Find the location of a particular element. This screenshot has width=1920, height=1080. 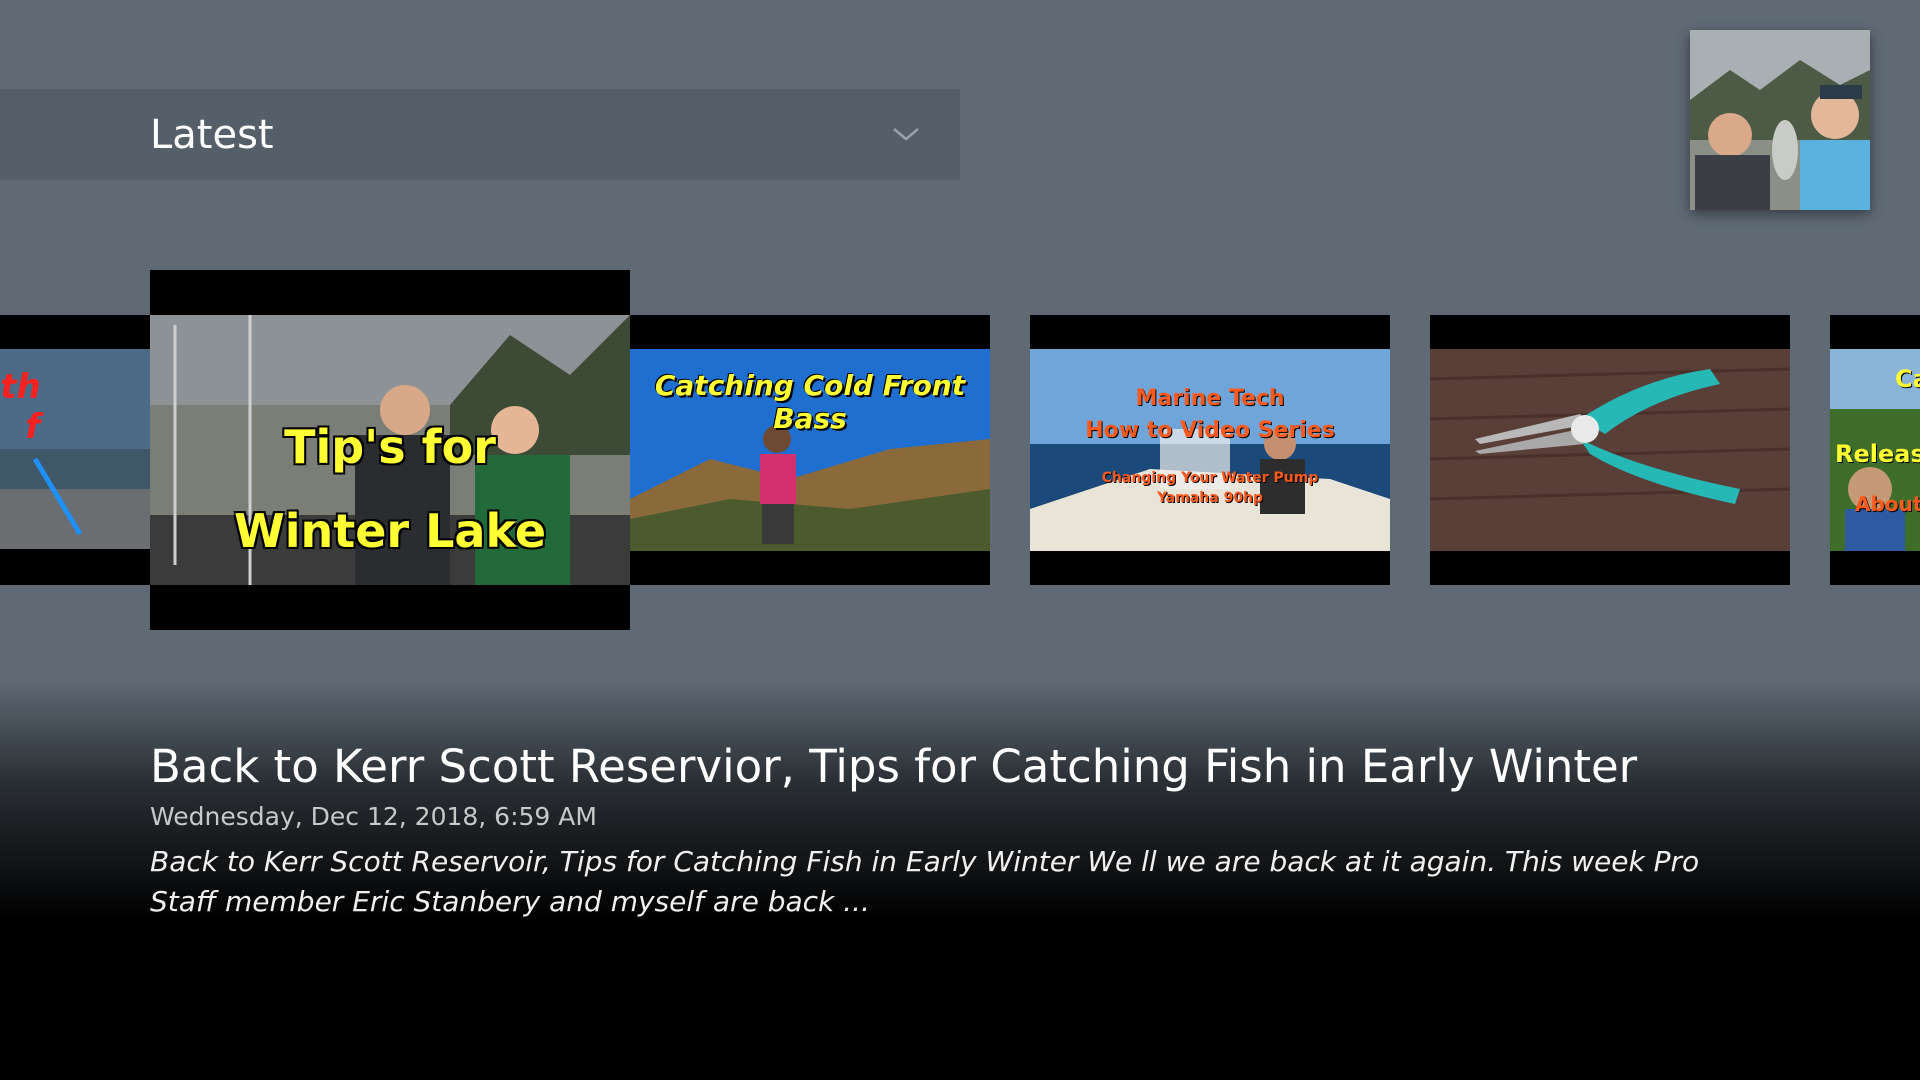

video-tile: Ca Releas About ou is located at coordinates (1875, 450).